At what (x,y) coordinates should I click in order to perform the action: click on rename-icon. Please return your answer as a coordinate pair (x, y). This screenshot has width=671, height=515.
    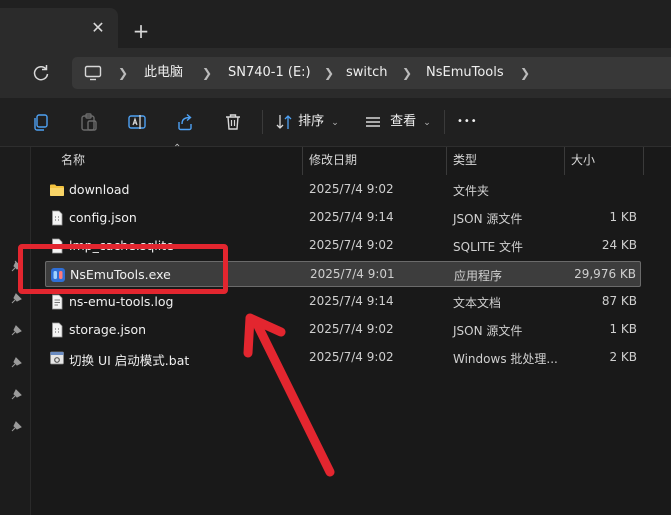
    Looking at the image, I should click on (137, 122).